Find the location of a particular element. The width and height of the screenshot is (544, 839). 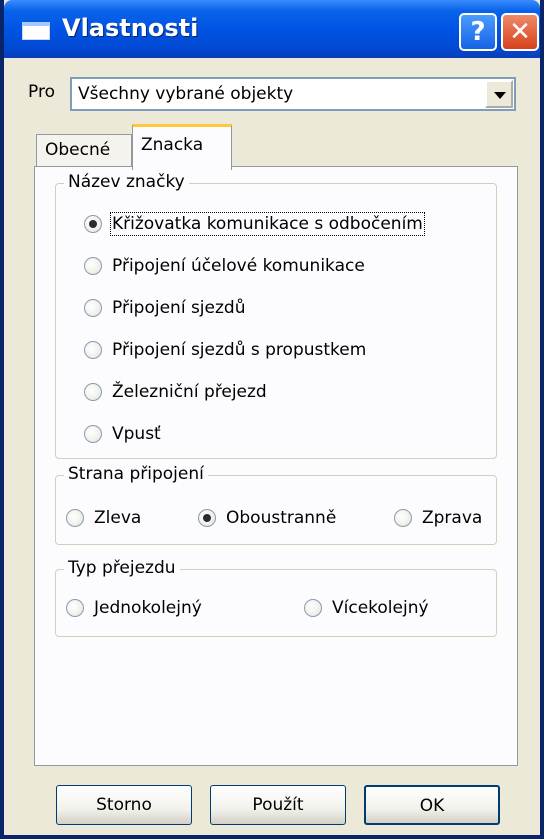

radio-label: Zprava is located at coordinates (452, 518).